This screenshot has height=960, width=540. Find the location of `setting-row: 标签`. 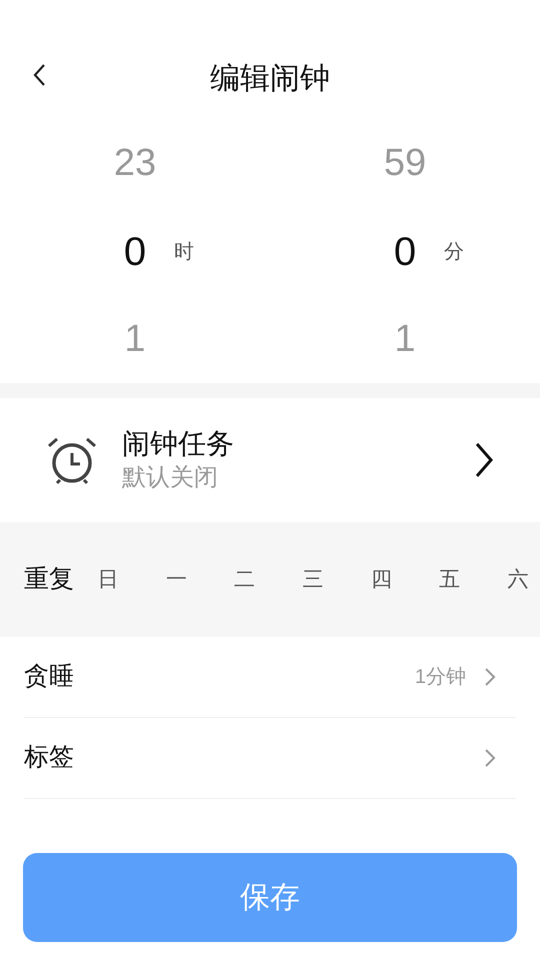

setting-row: 标签 is located at coordinates (270, 758).